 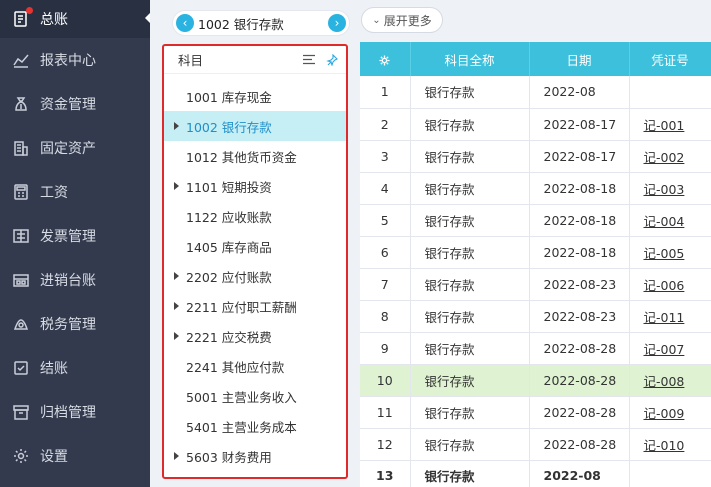 What do you see at coordinates (670, 252) in the screenshot?
I see `voucher-link: 记-005` at bounding box center [670, 252].